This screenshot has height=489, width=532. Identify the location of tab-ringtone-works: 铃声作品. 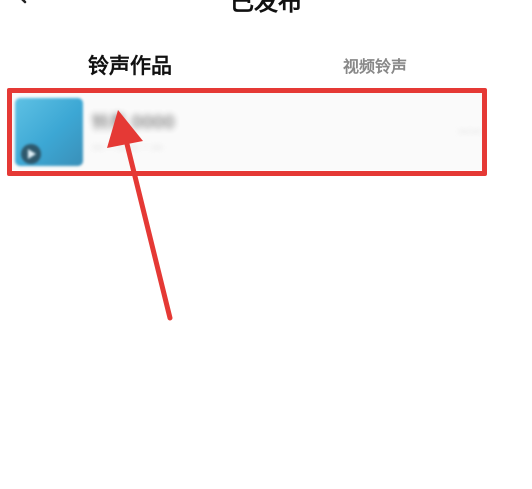
(130, 65).